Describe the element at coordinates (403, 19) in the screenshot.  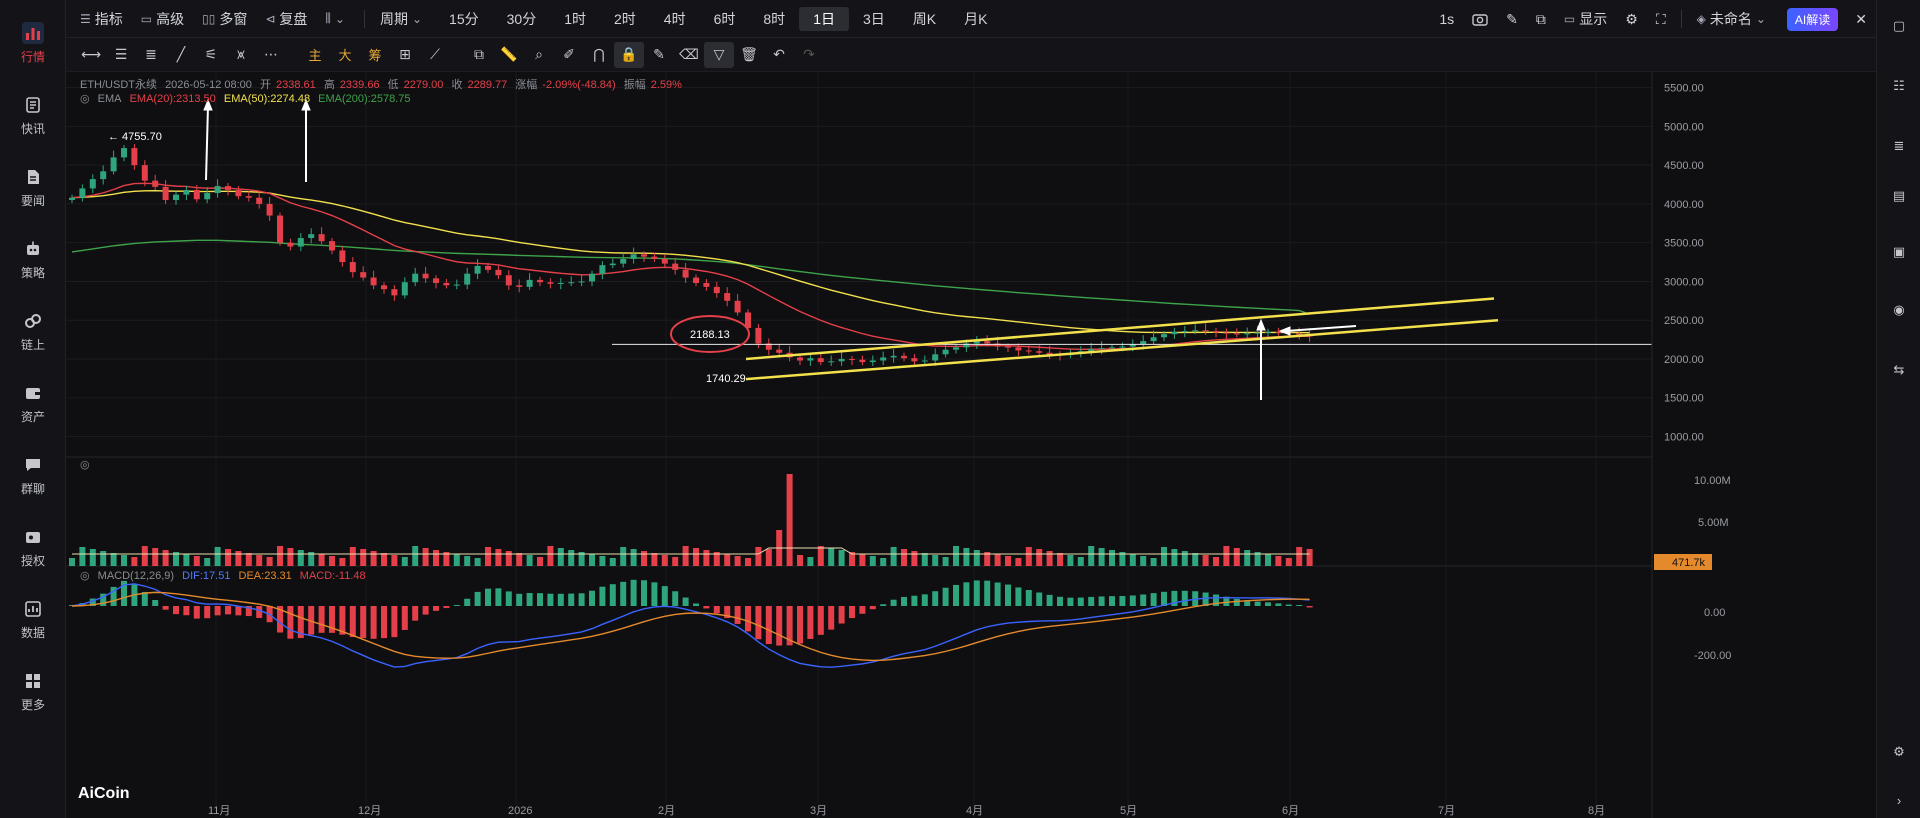
I see `period-dropdown: 周期 ⌄` at that location.